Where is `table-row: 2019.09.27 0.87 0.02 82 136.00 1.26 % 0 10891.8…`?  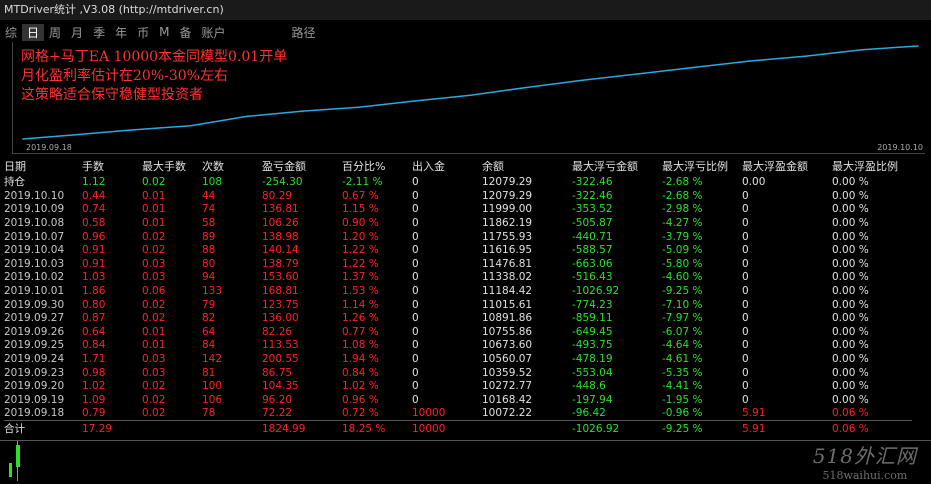 table-row: 2019.09.27 0.87 0.02 82 136.00 1.26 % 0 10891.8… is located at coordinates (458, 318).